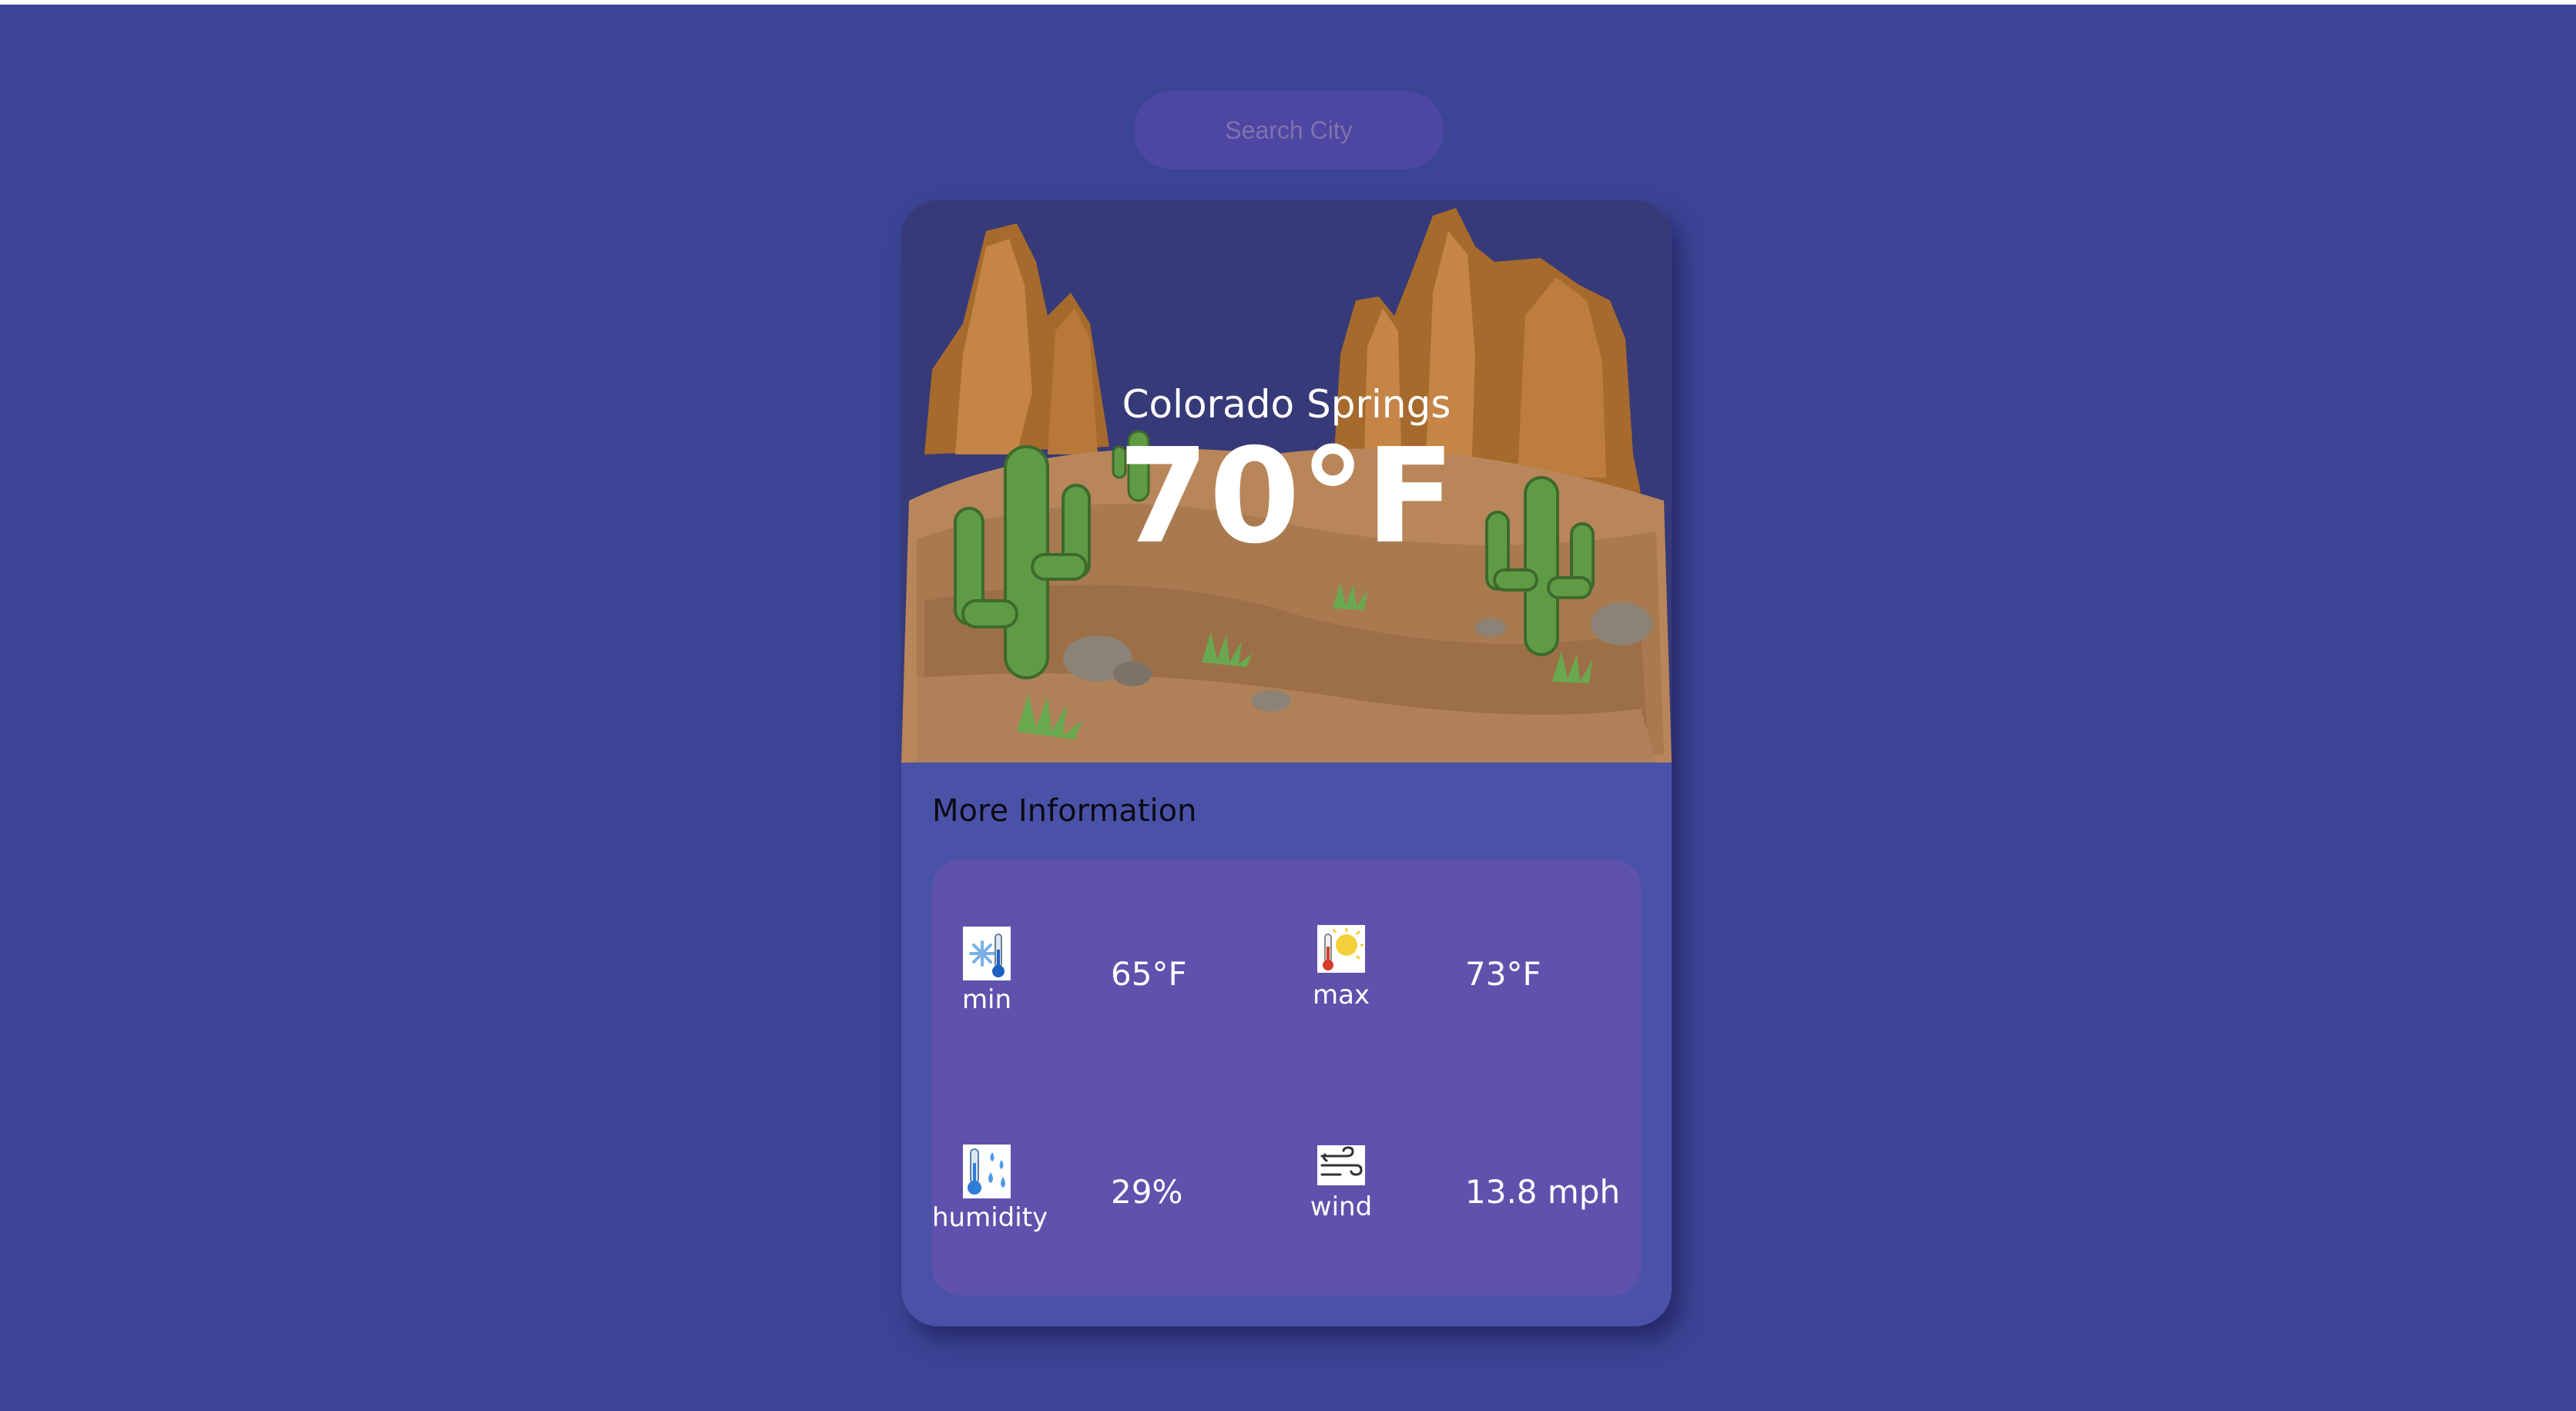 The height and width of the screenshot is (1411, 2576). What do you see at coordinates (1341, 1165) in the screenshot?
I see `wind-icon` at bounding box center [1341, 1165].